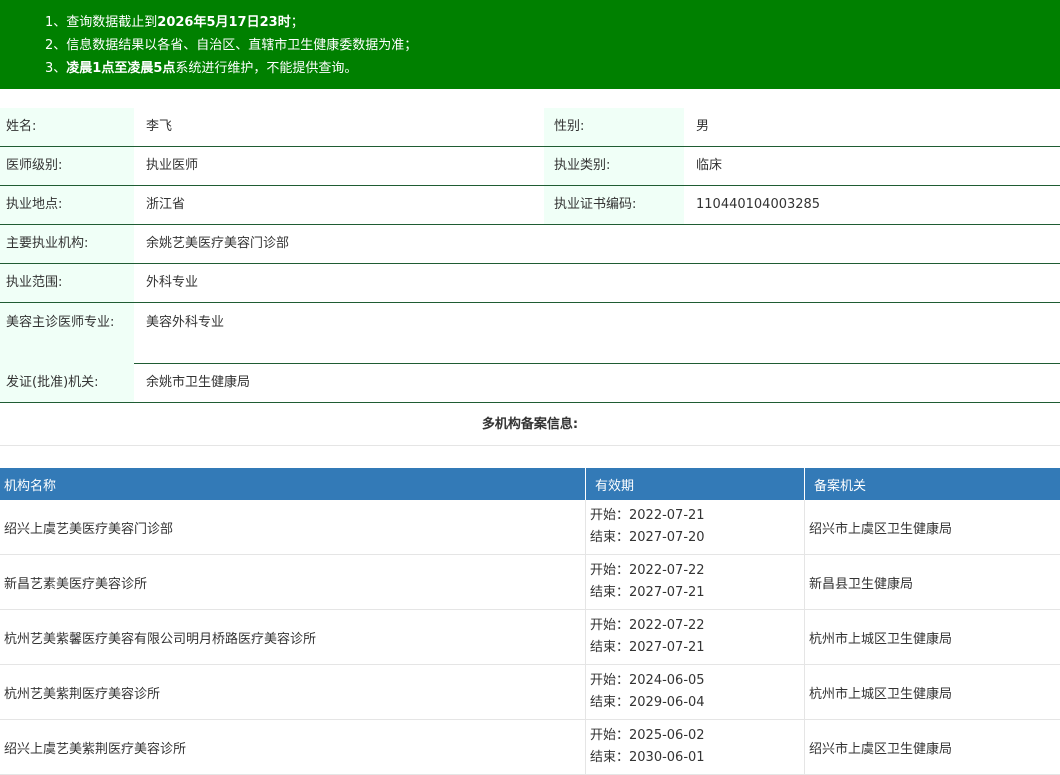  Describe the element at coordinates (614, 127) in the screenshot. I see `gender-label: 性别:` at that location.